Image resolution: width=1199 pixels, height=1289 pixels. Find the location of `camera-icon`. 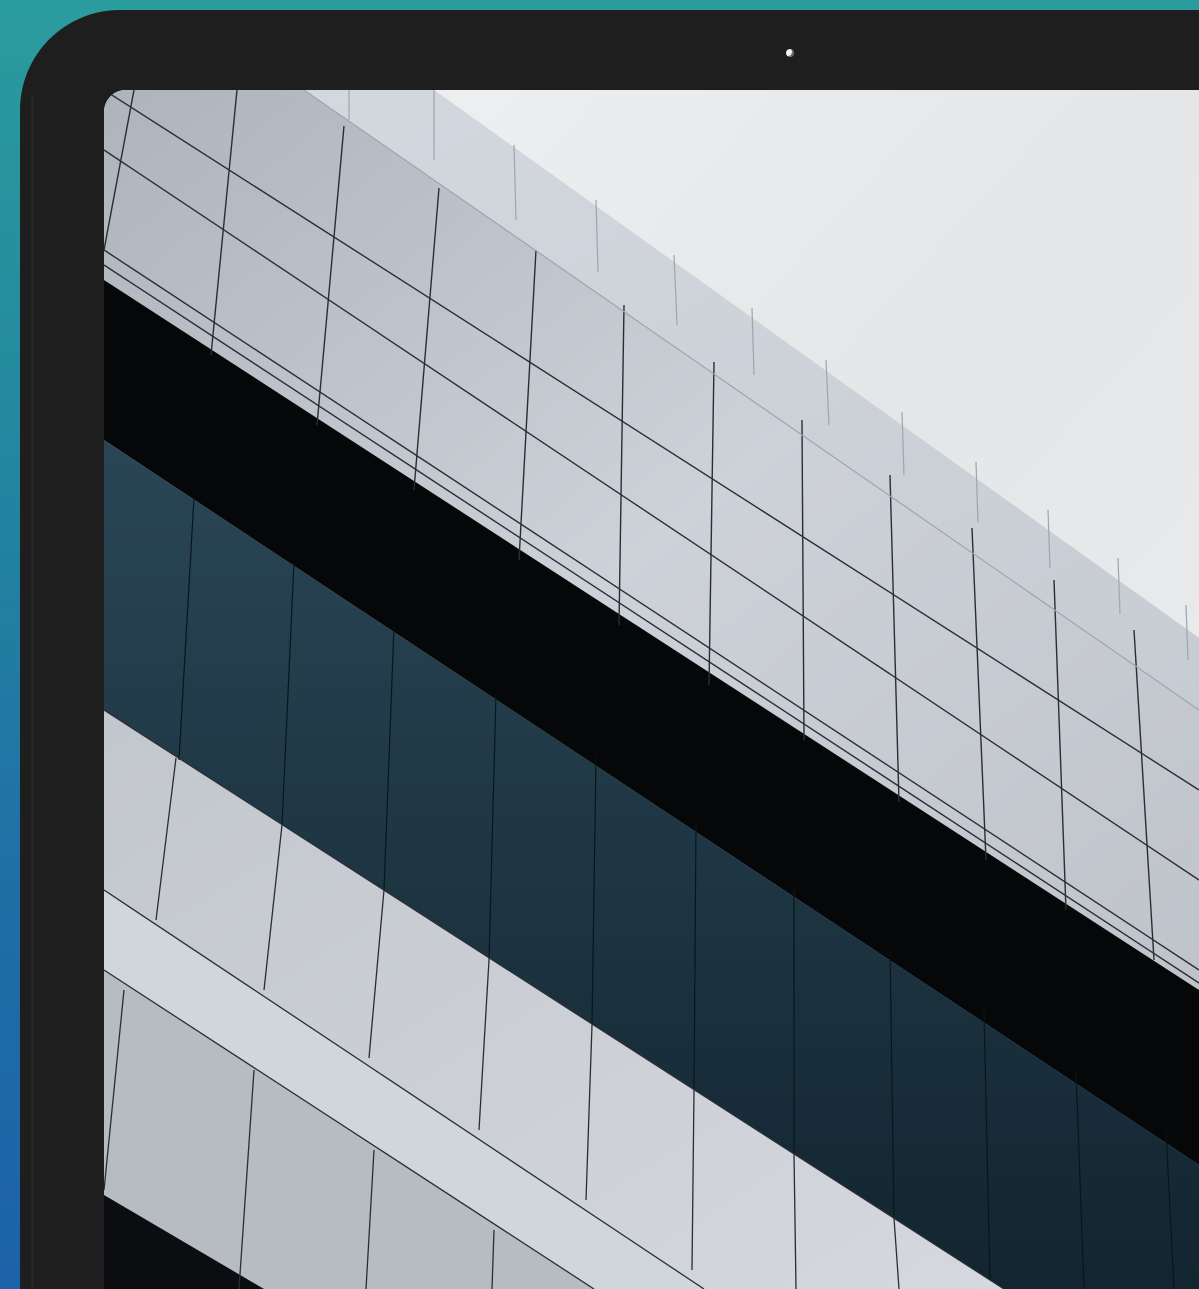

camera-icon is located at coordinates (790, 53).